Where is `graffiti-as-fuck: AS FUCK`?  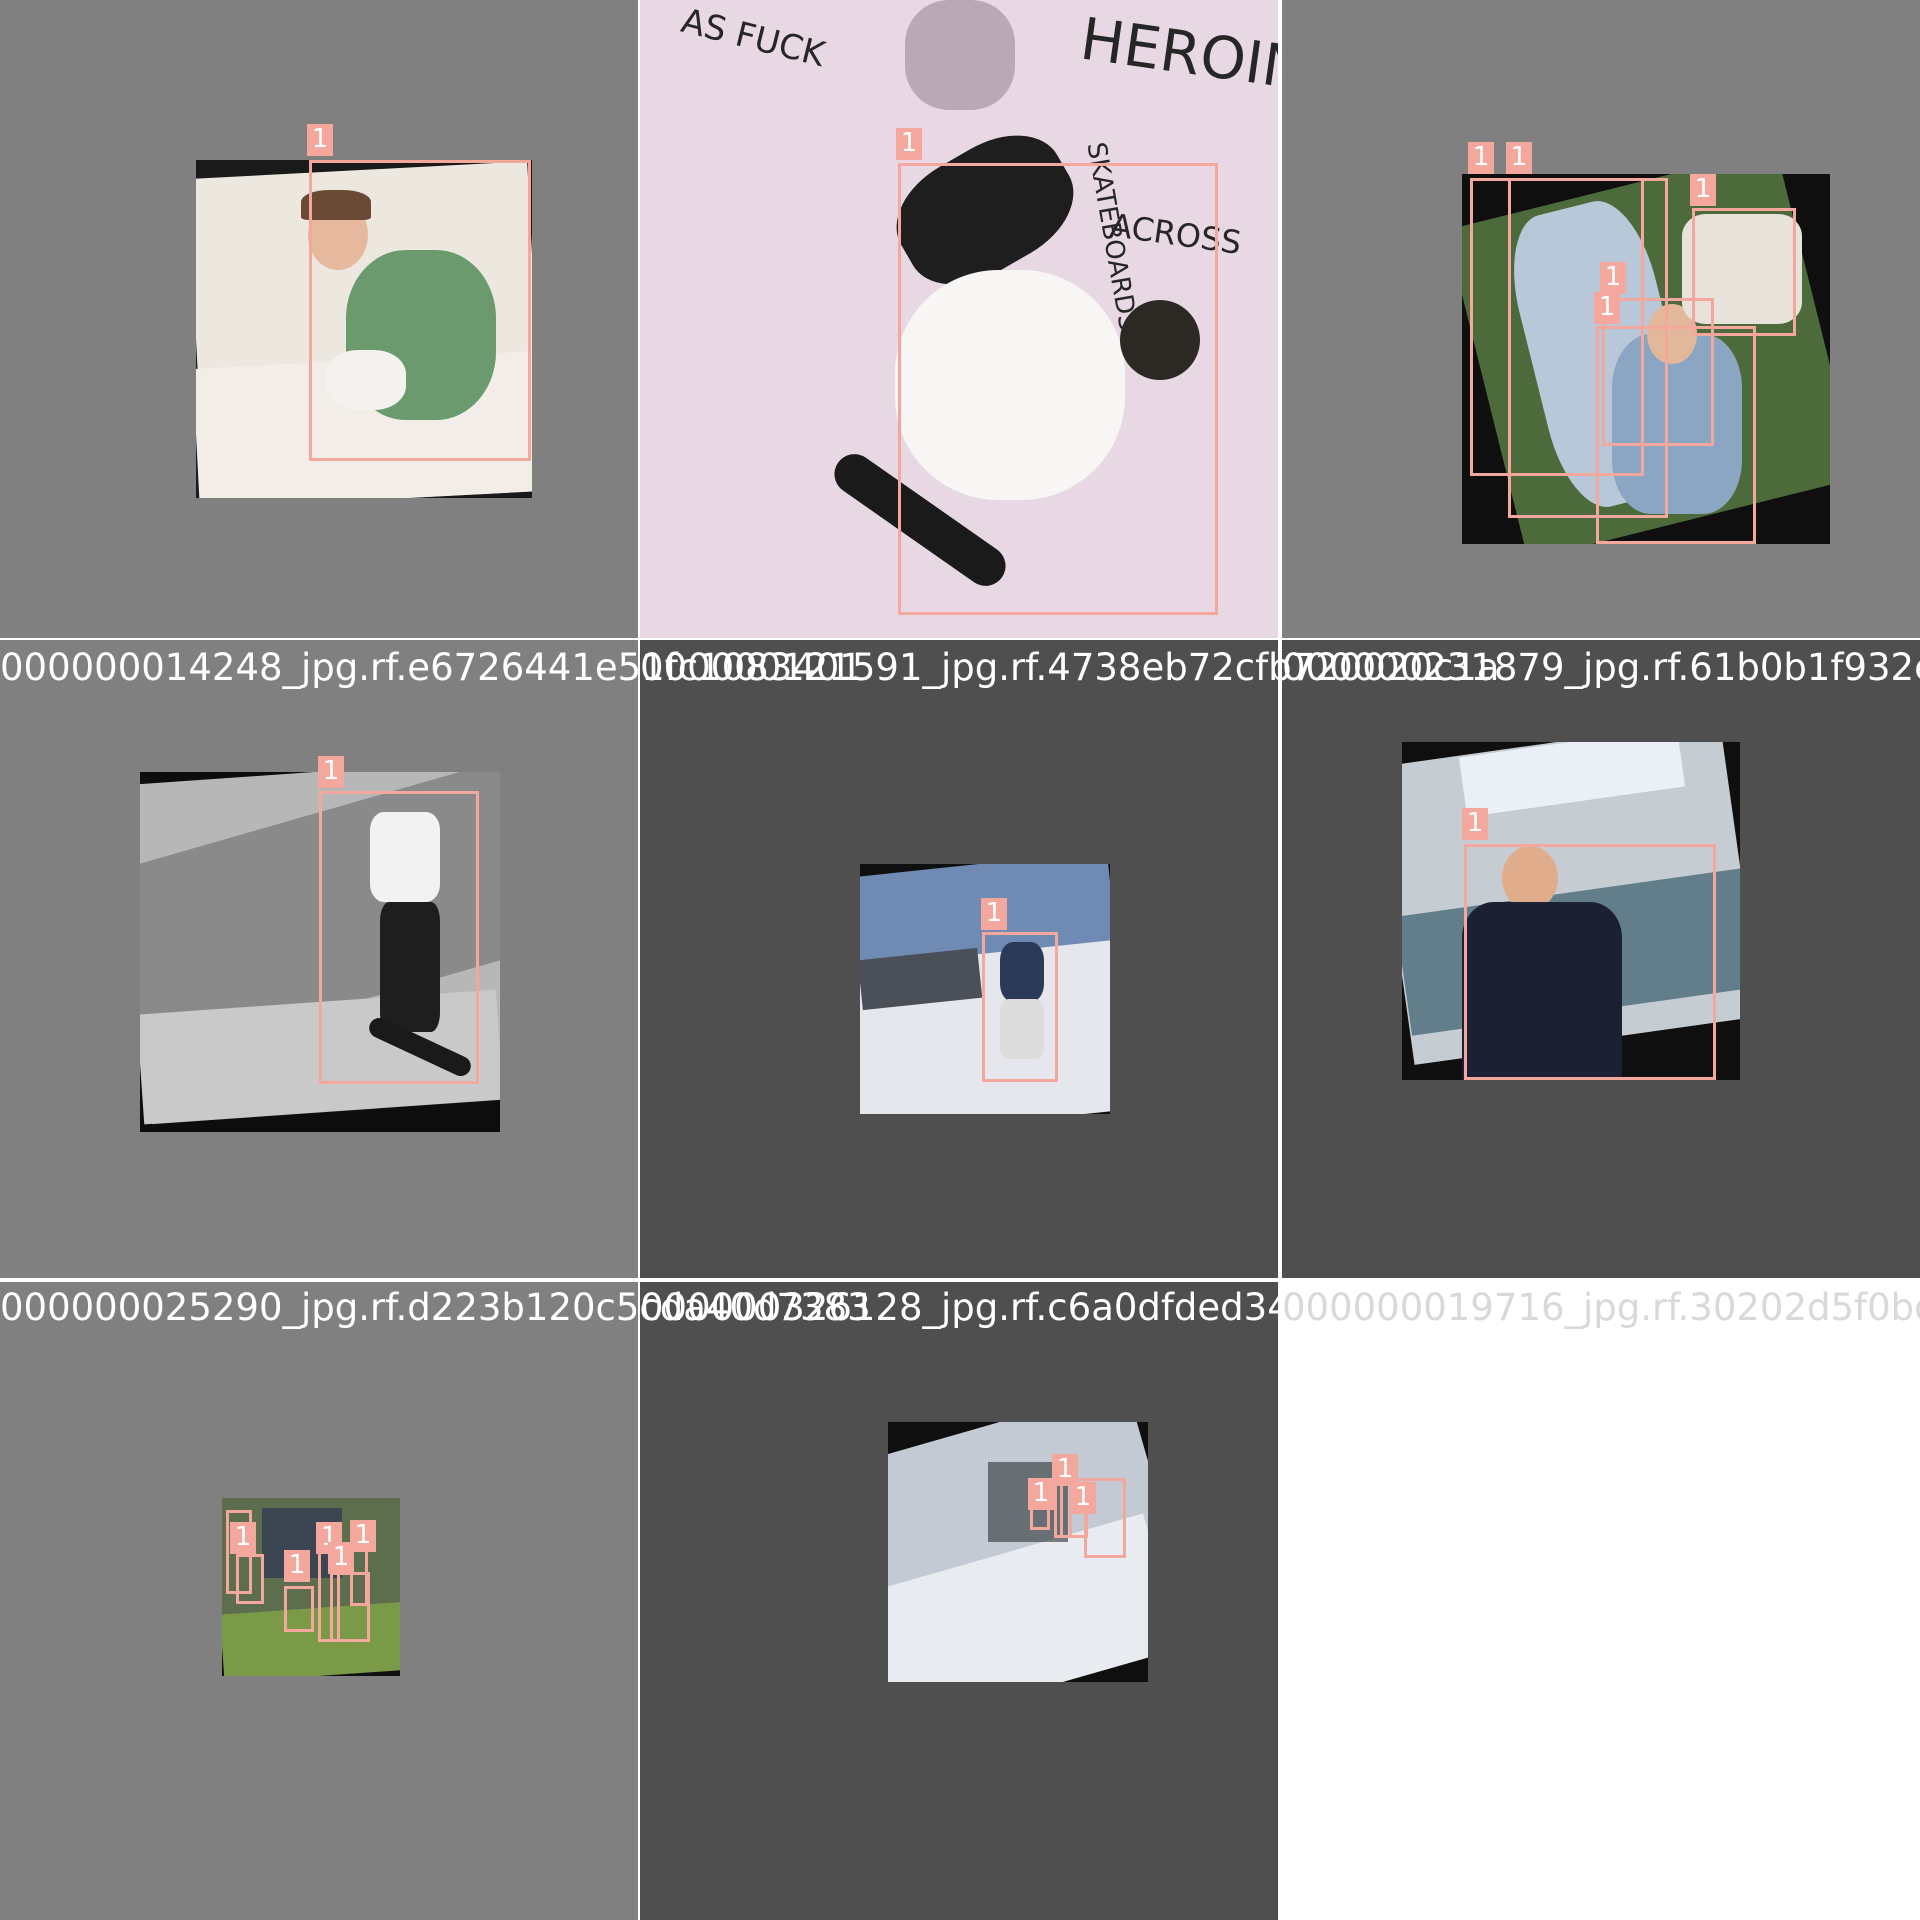 graffiti-as-fuck: AS FUCK is located at coordinates (753, 38).